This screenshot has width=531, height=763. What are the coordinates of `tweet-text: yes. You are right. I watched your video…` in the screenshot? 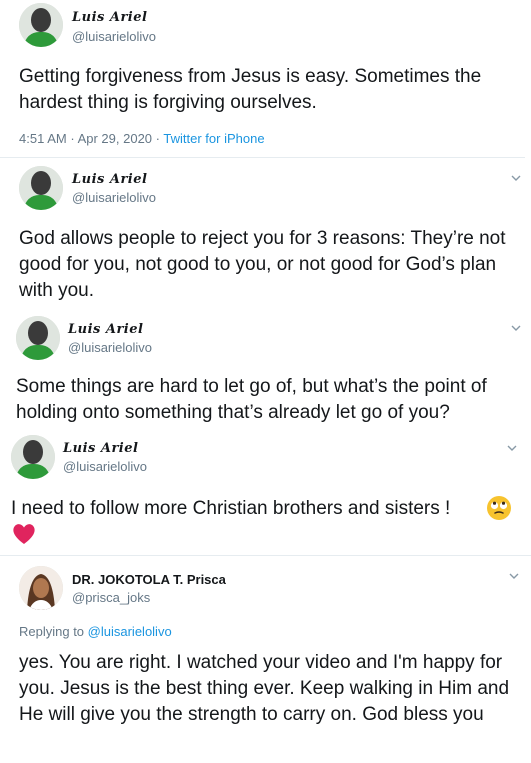 It's located at (264, 688).